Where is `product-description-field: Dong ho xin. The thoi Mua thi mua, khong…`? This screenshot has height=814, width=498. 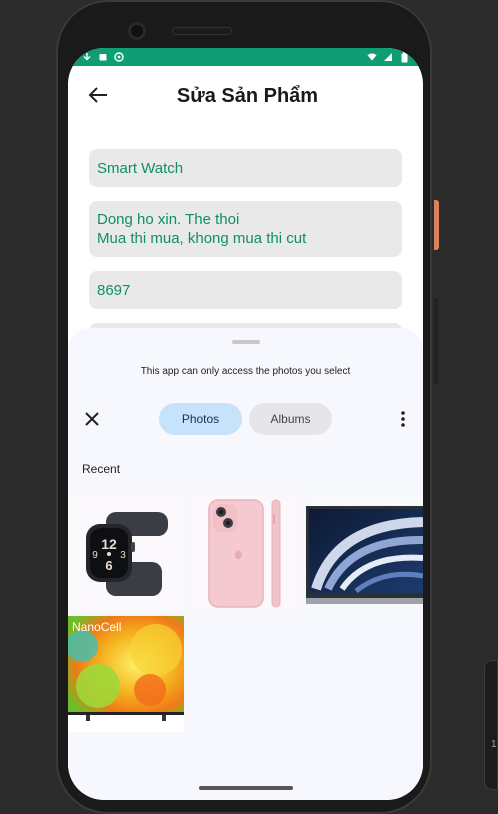 product-description-field: Dong ho xin. The thoi Mua thi mua, khong… is located at coordinates (245, 229).